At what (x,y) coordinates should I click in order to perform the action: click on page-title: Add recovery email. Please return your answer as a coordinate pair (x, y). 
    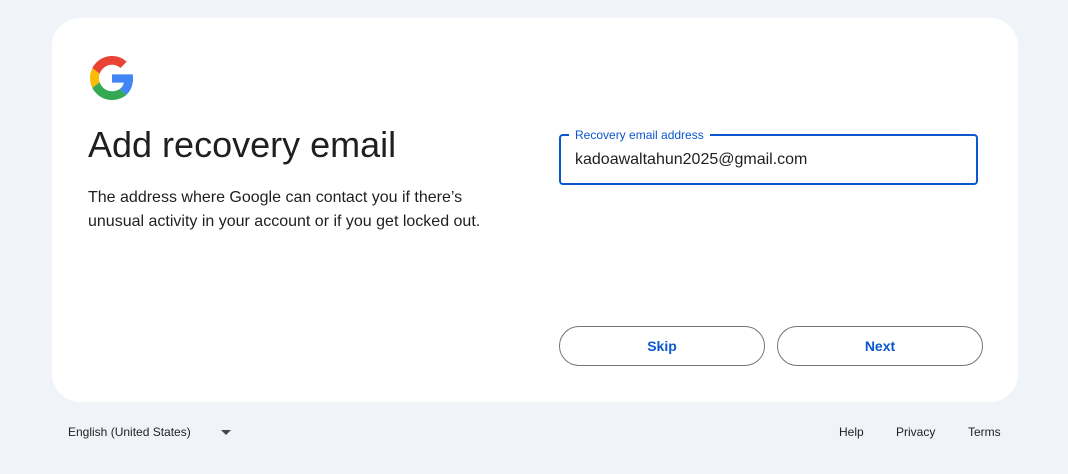
    Looking at the image, I should click on (242, 144).